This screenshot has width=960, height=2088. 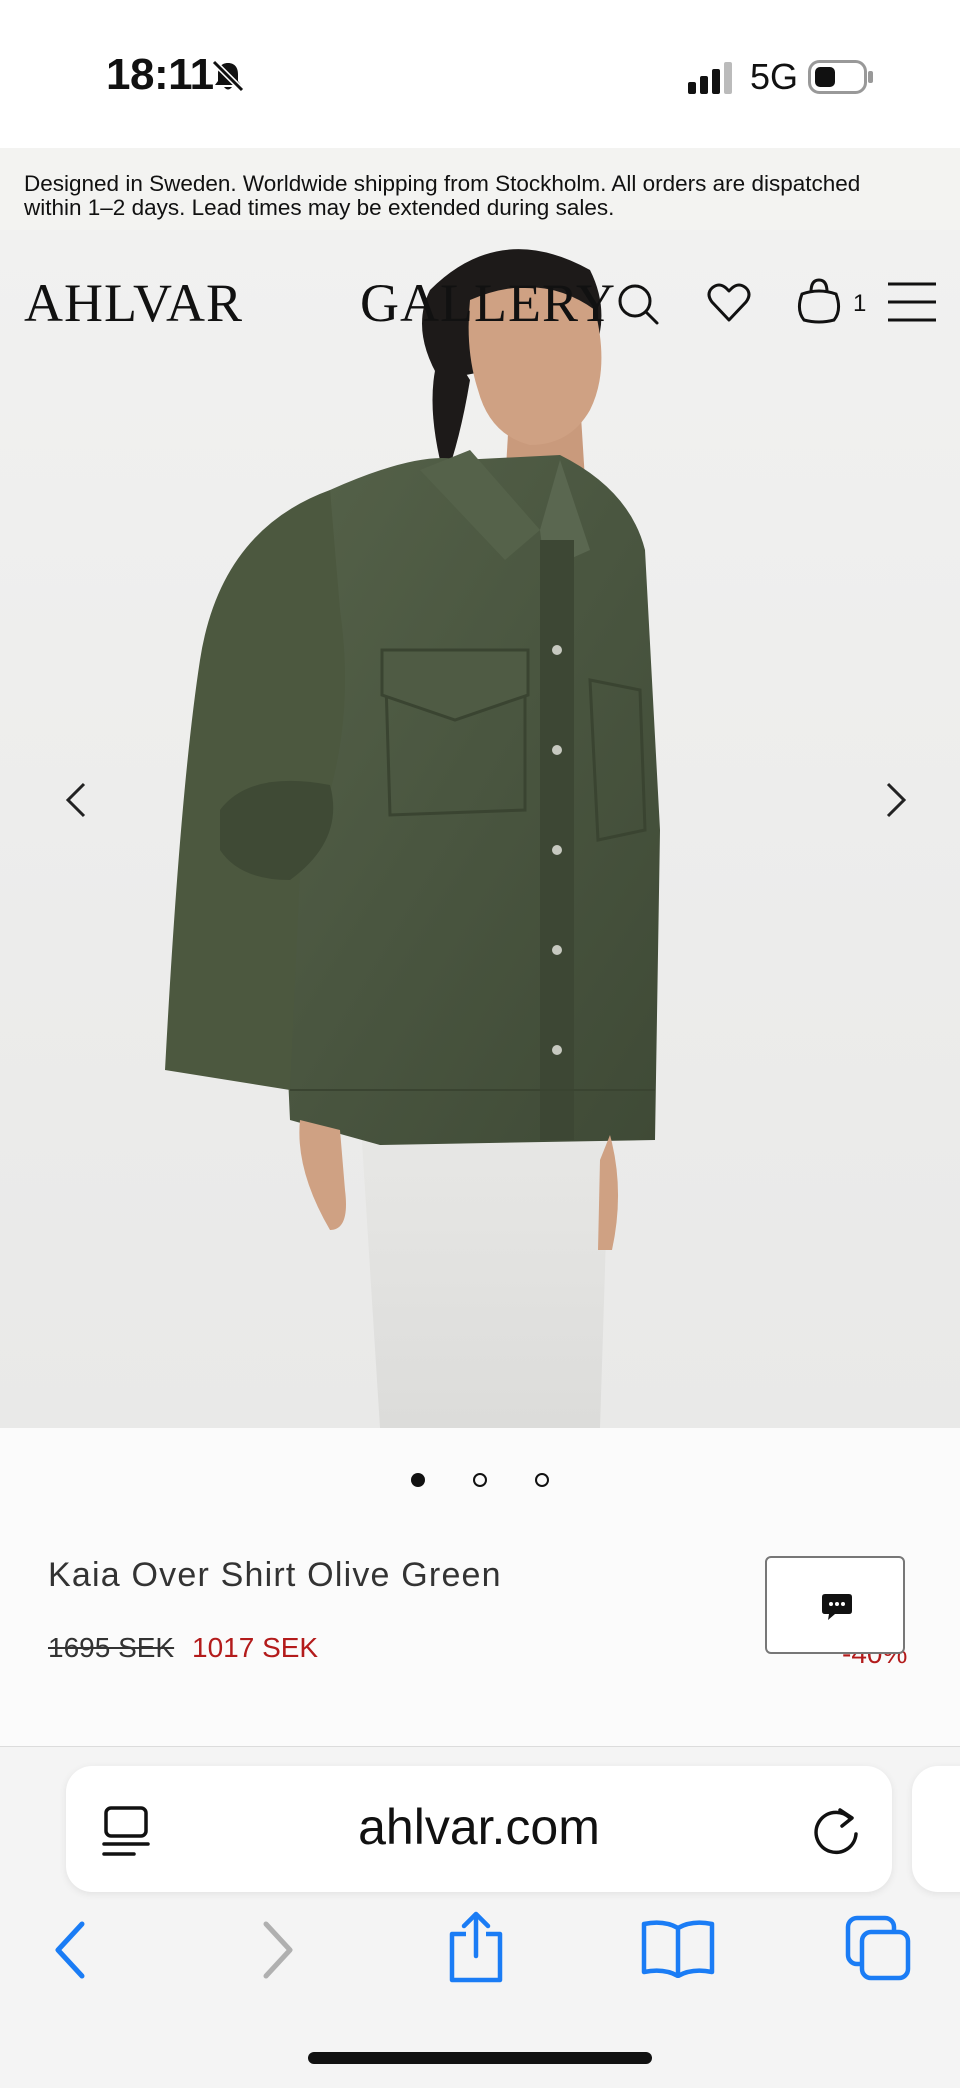 I want to click on bookmarks-icon, so click(x=678, y=1948).